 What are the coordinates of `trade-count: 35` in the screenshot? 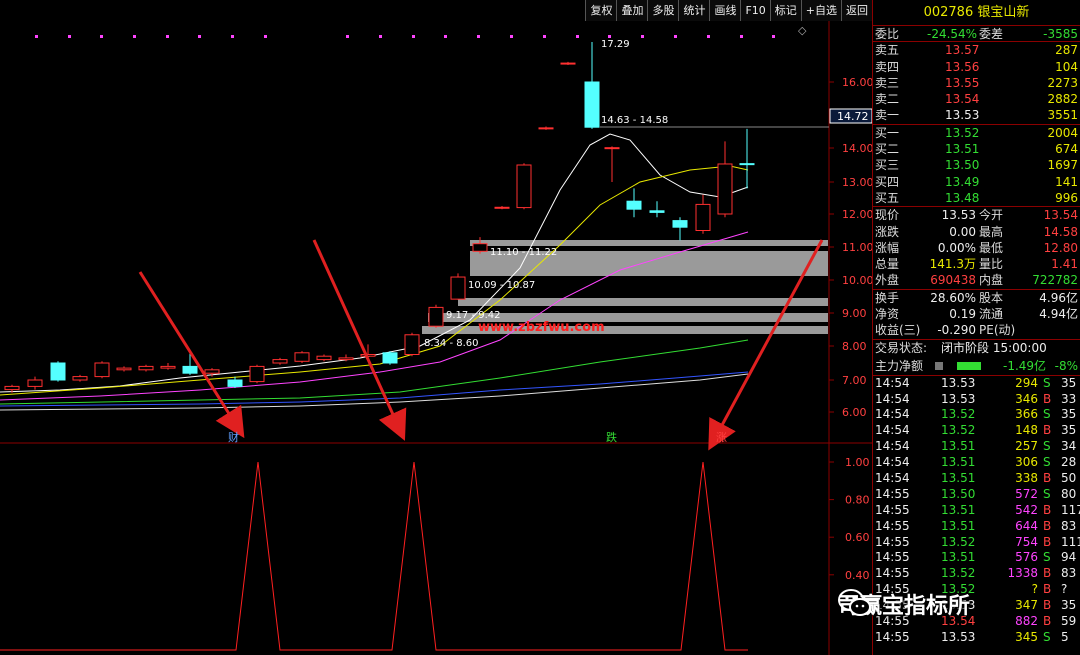 It's located at (1069, 414).